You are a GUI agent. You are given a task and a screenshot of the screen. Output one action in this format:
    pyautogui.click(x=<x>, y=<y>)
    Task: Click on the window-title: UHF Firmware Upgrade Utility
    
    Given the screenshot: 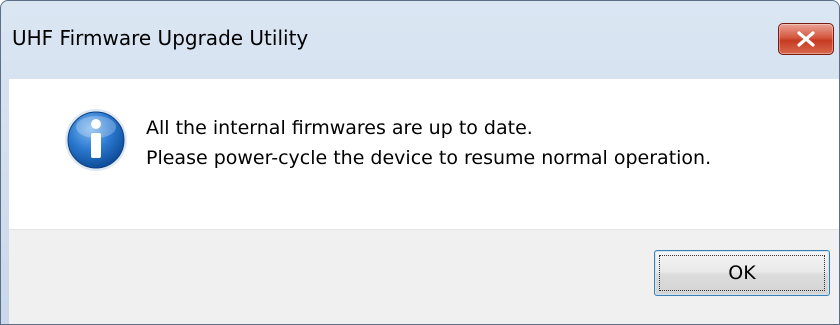 What is the action you would take?
    pyautogui.click(x=160, y=38)
    